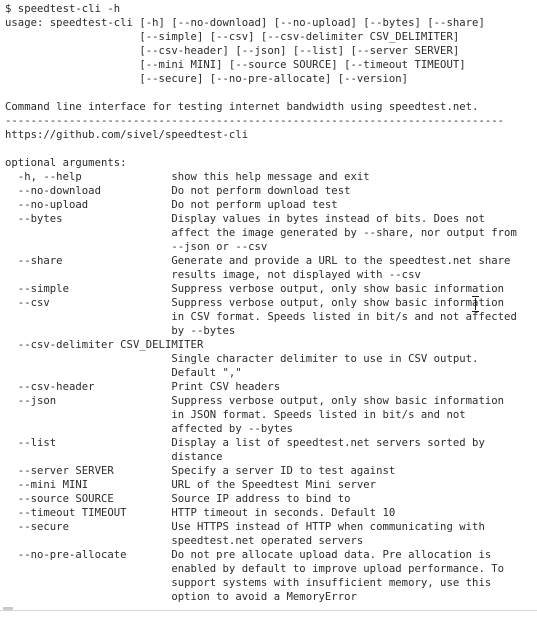 Image resolution: width=537 pixels, height=618 pixels. What do you see at coordinates (8, 608) in the screenshot?
I see `horizontal-scrollbar-nub` at bounding box center [8, 608].